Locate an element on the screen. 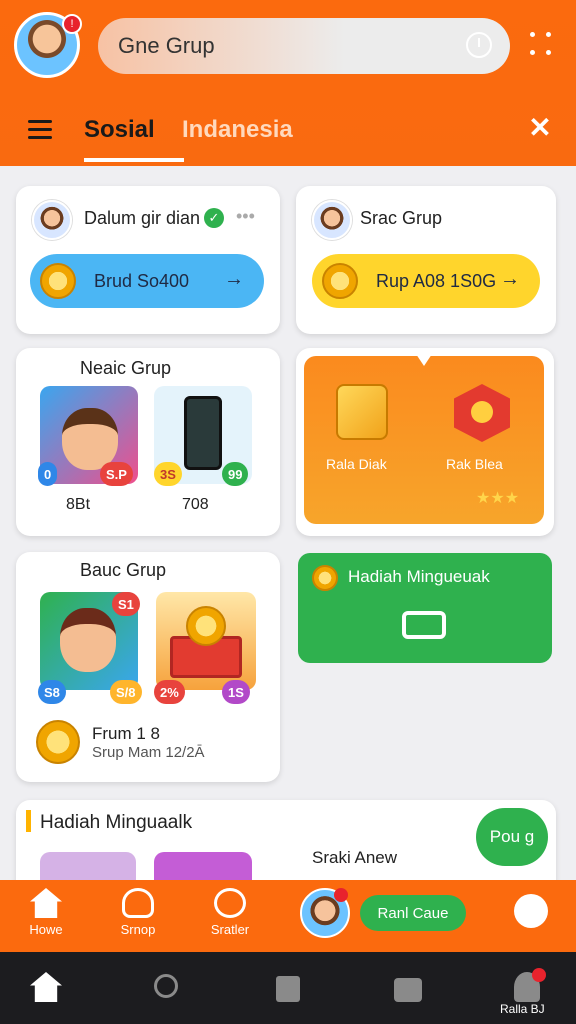 The width and height of the screenshot is (576, 1024). section-accent-bar is located at coordinates (28, 821).